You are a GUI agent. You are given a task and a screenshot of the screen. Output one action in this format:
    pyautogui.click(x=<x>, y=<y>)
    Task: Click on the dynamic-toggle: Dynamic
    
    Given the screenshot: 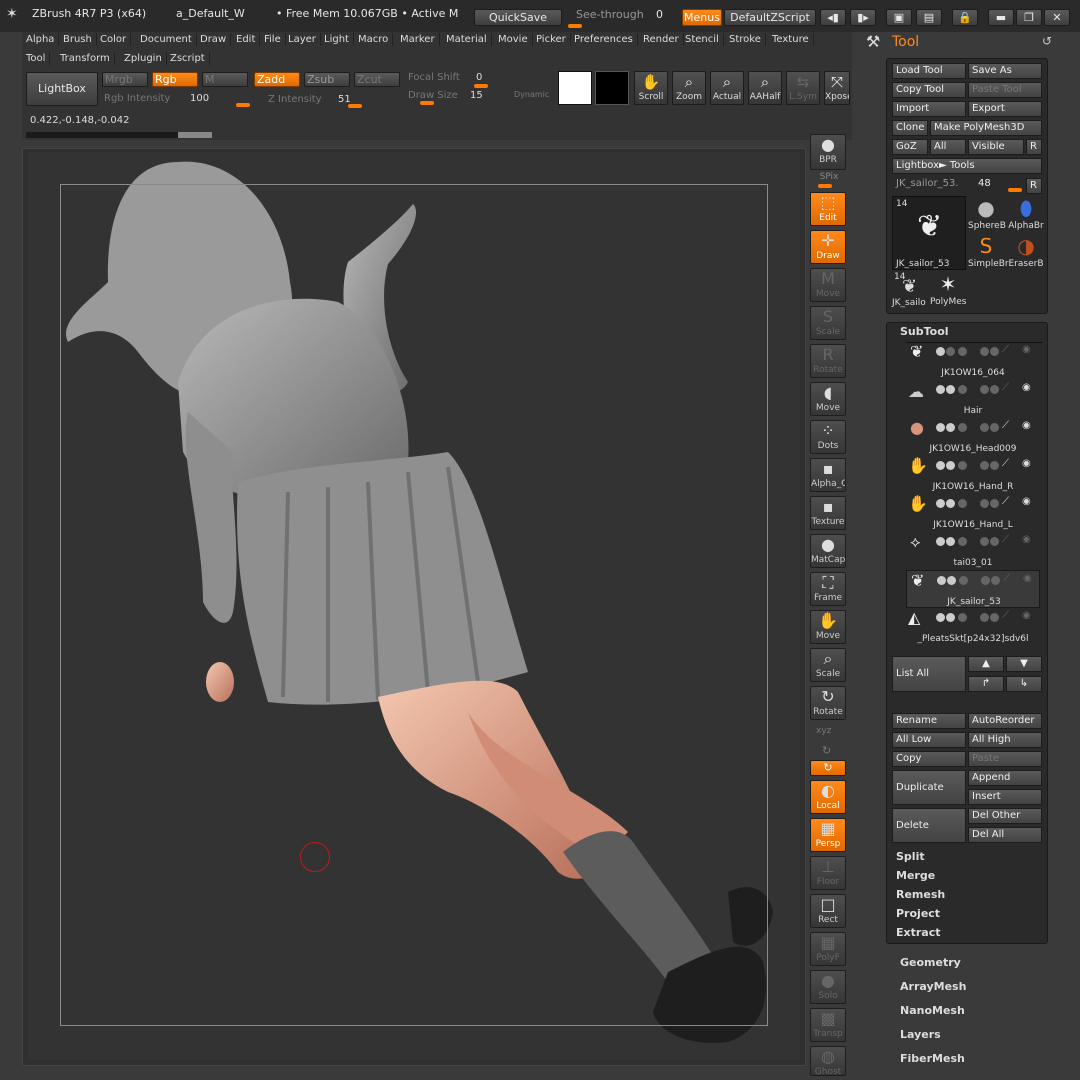 What is the action you would take?
    pyautogui.click(x=531, y=94)
    